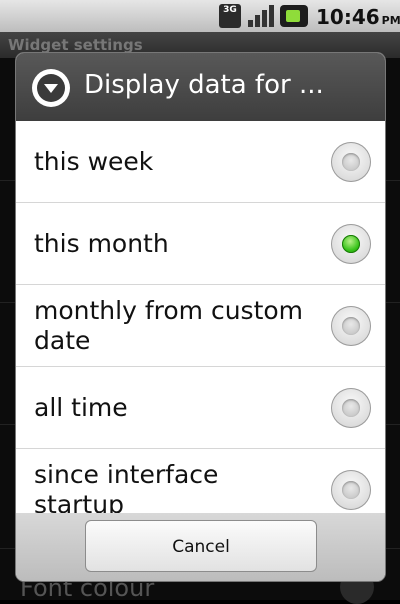  Describe the element at coordinates (51, 88) in the screenshot. I see `dropdown-circle-icon` at that location.